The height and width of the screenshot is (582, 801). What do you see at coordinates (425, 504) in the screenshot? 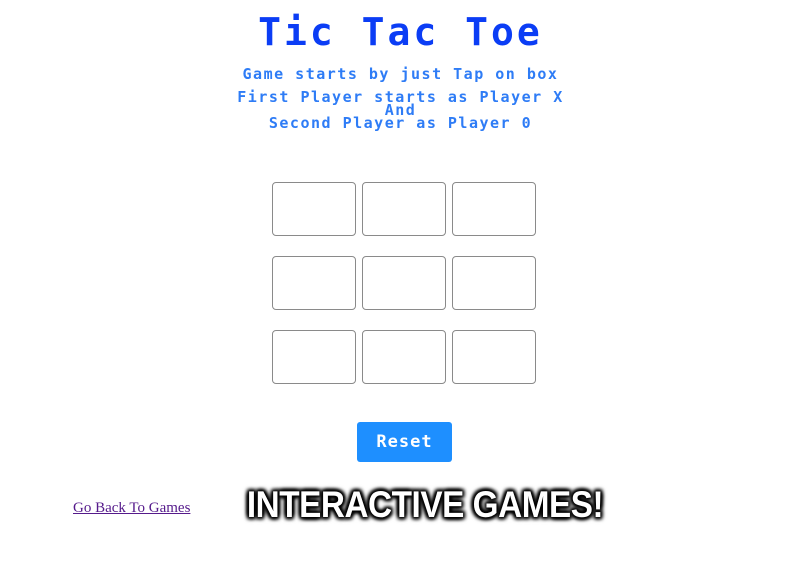
I see `interactive-games-banner: INTERACTIVE GAMES!` at bounding box center [425, 504].